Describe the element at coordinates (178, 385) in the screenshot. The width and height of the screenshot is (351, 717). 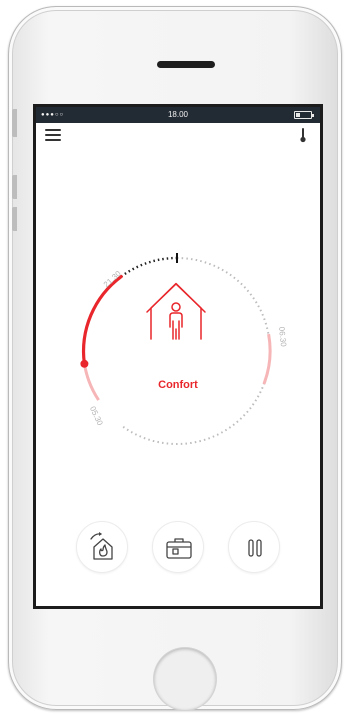
I see `mode-label: Confort` at that location.